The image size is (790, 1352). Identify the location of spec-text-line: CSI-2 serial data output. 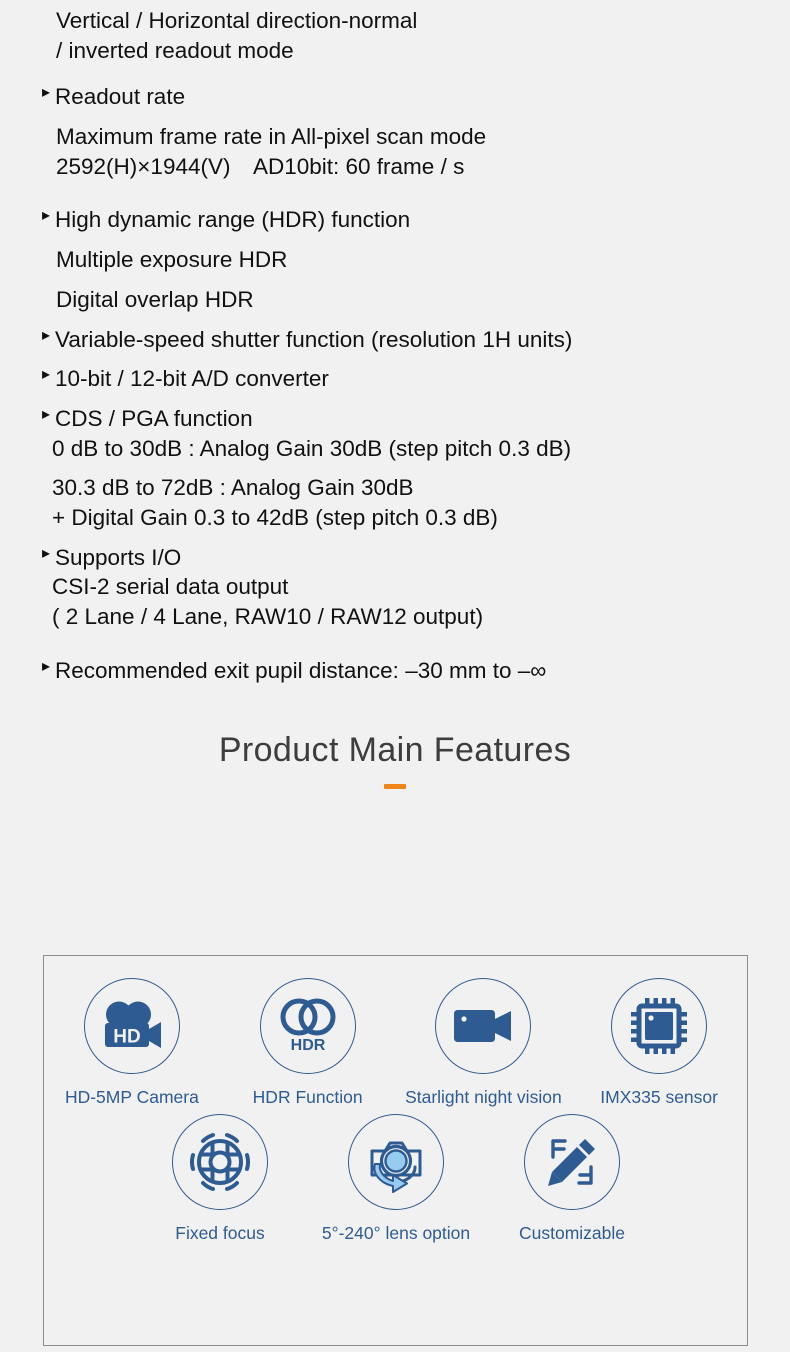
(395, 587).